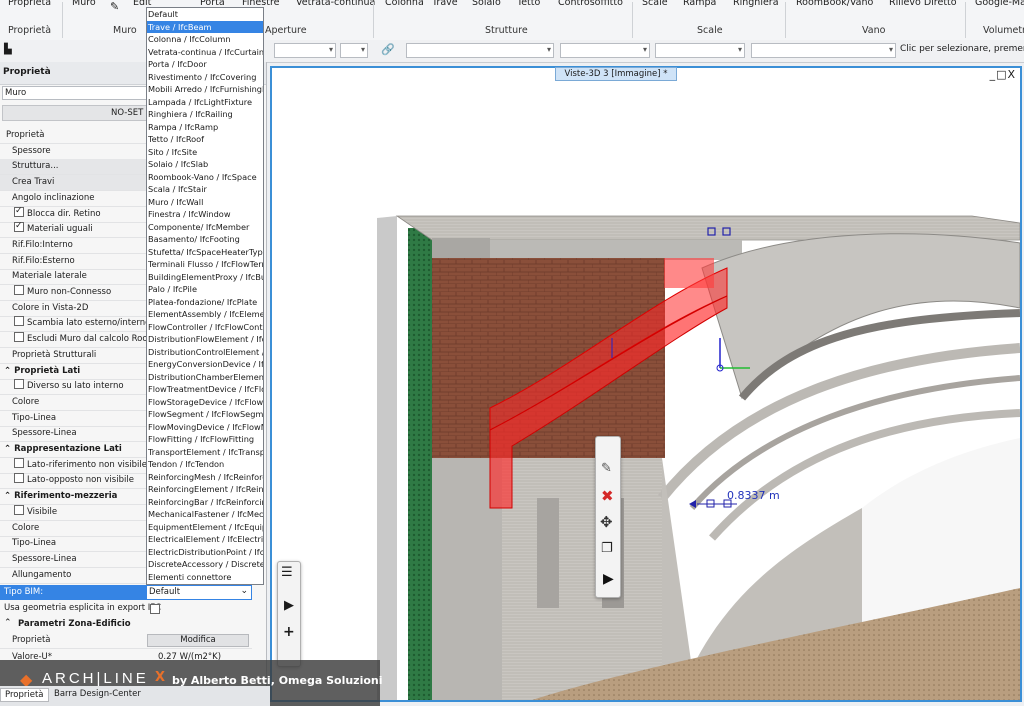  Describe the element at coordinates (335, 4) in the screenshot. I see `ribbon-vetrata: Vetrata-continua` at that location.